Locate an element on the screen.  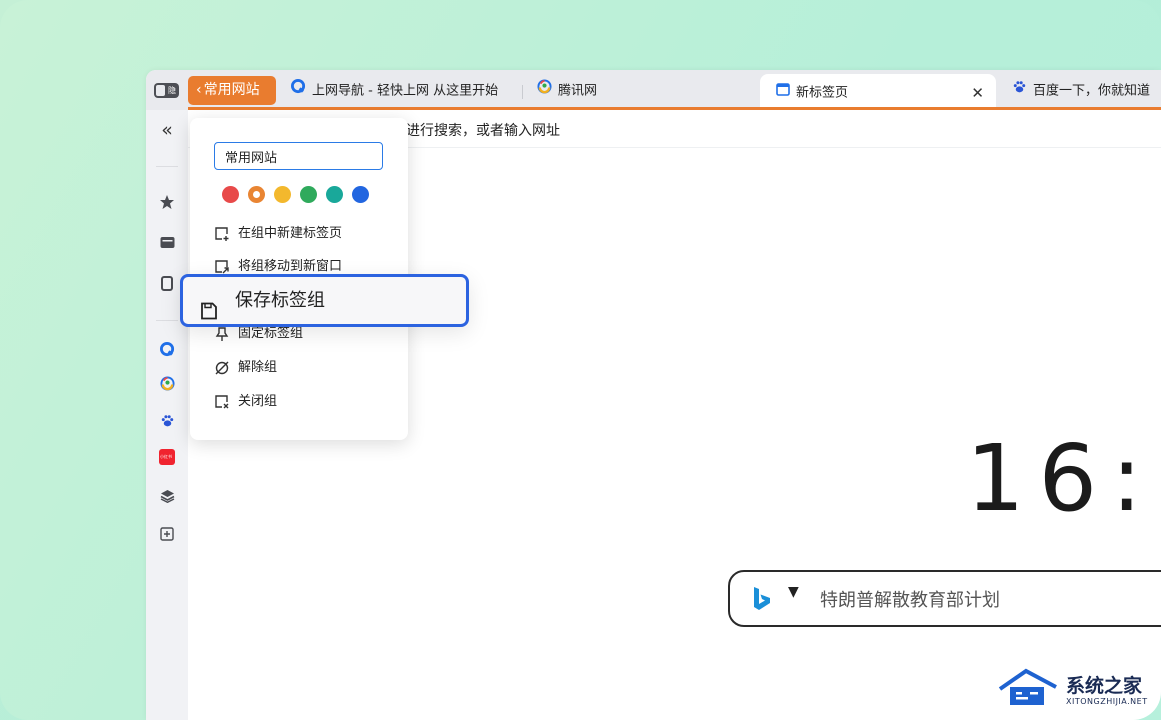
menu-label: 在组中新建标签页 is located at coordinates (290, 233).